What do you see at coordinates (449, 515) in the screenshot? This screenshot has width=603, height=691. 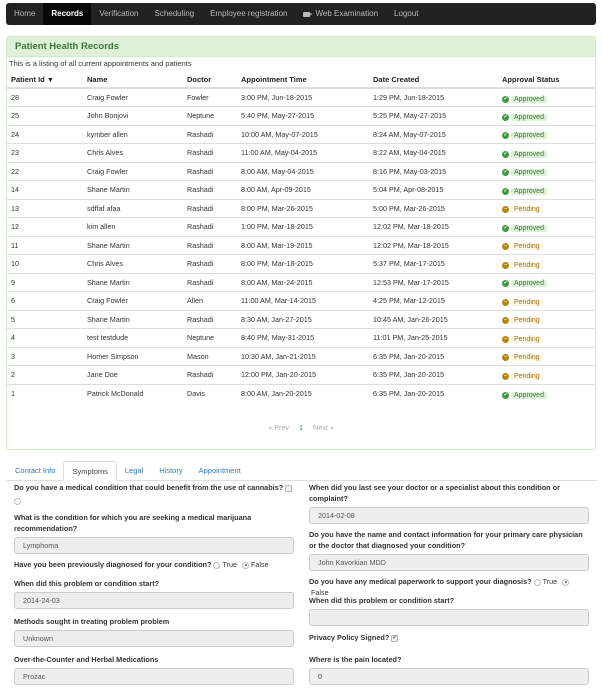 I see `last-seen-field: 2014-02-08` at bounding box center [449, 515].